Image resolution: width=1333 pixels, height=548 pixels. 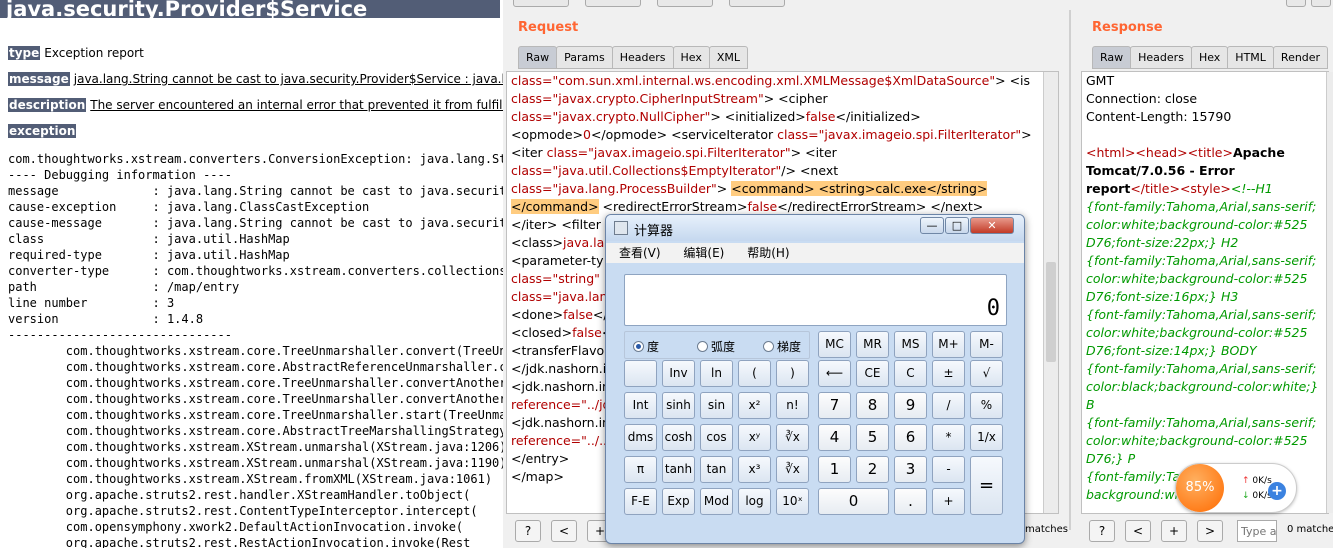 What do you see at coordinates (754, 501) in the screenshot?
I see `calc-key: log` at bounding box center [754, 501].